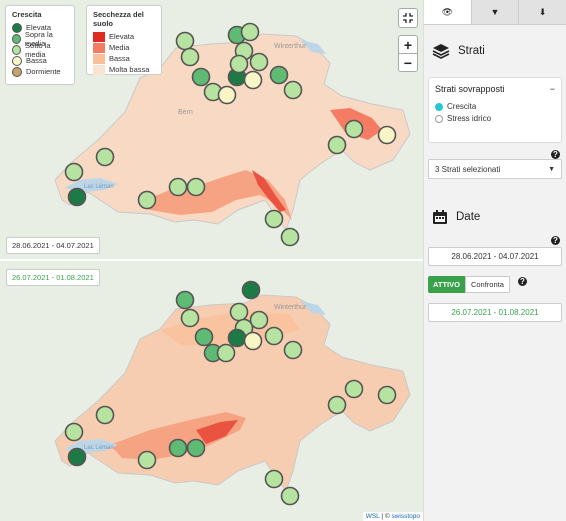 The image size is (566, 521). Describe the element at coordinates (373, 516) in the screenshot. I see `wsl-link: WSL` at that location.